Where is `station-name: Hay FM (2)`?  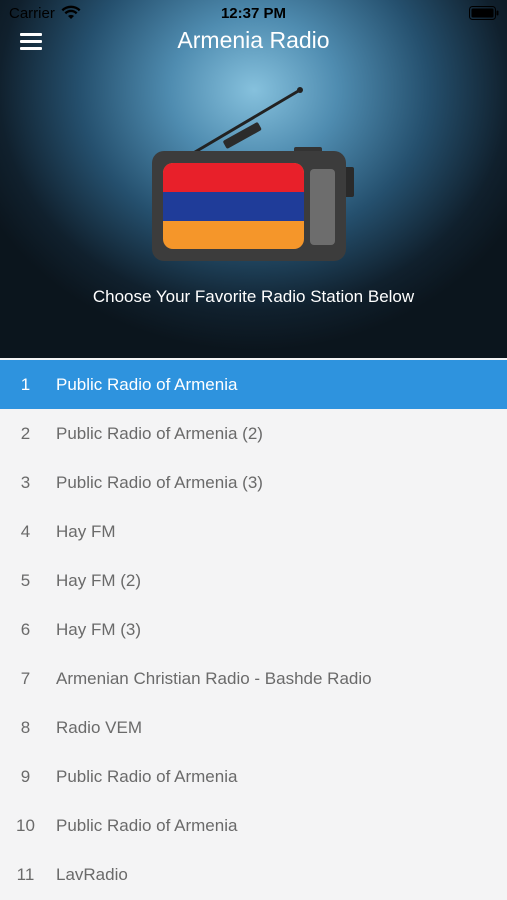 station-name: Hay FM (2) is located at coordinates (98, 580).